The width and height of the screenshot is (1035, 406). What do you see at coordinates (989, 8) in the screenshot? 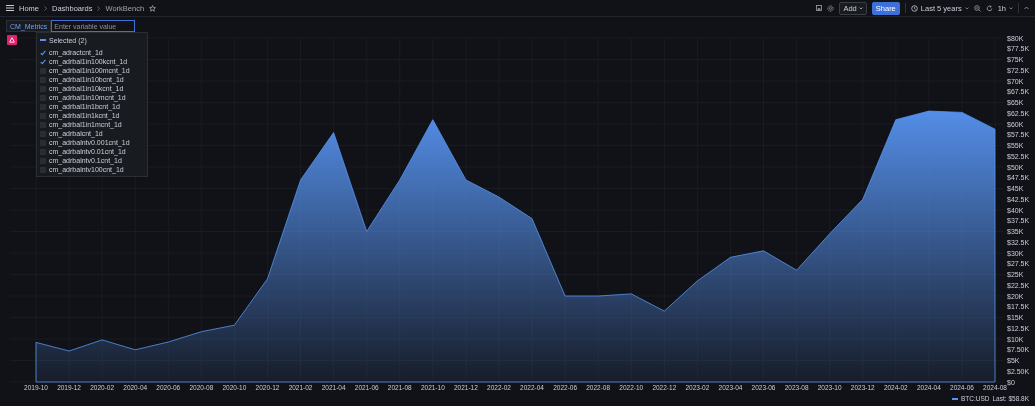
I see `refresh-icon` at bounding box center [989, 8].